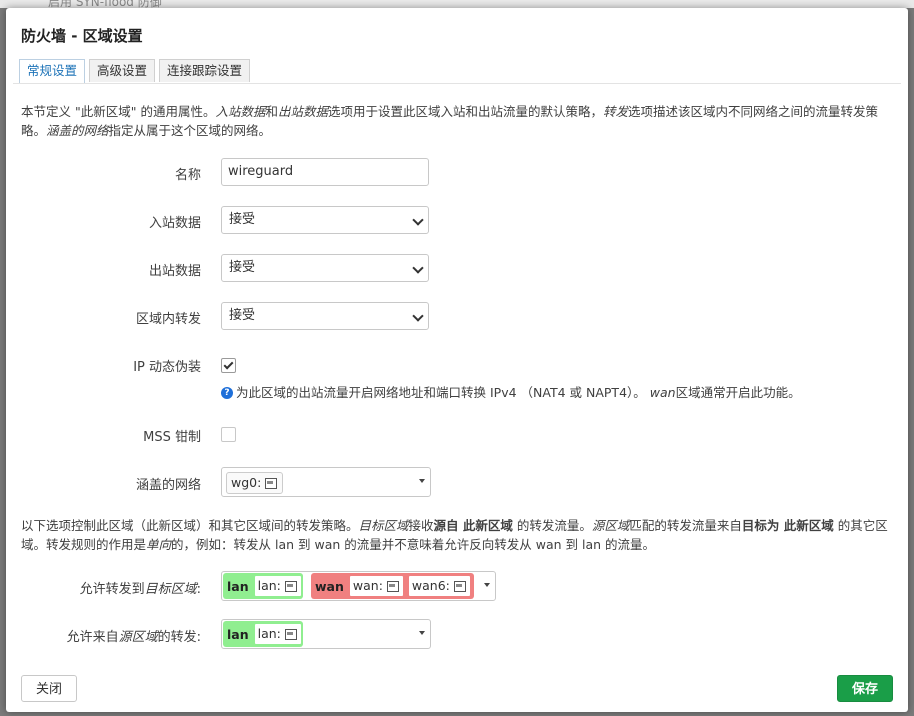 Image resolution: width=914 pixels, height=716 pixels. What do you see at coordinates (168, 319) in the screenshot?
I see `forward-policy-label: 区域内转发` at bounding box center [168, 319].